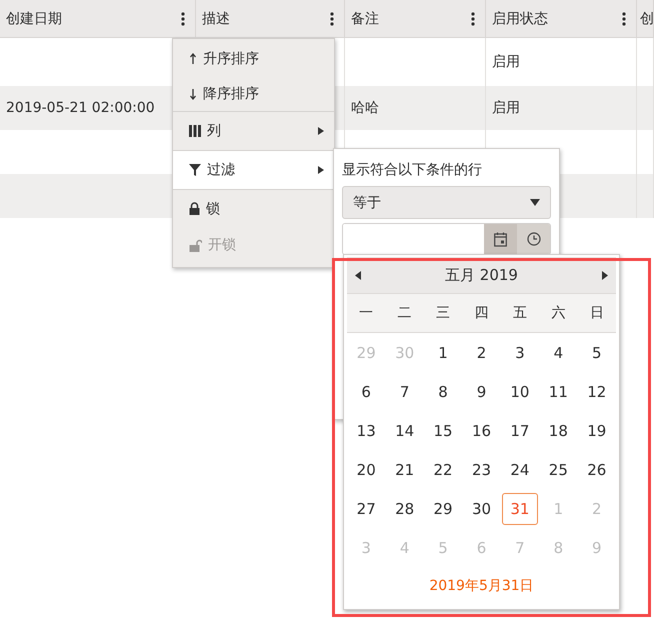 The image size is (654, 631). I want to click on operator-dropdown: 等于, so click(446, 202).